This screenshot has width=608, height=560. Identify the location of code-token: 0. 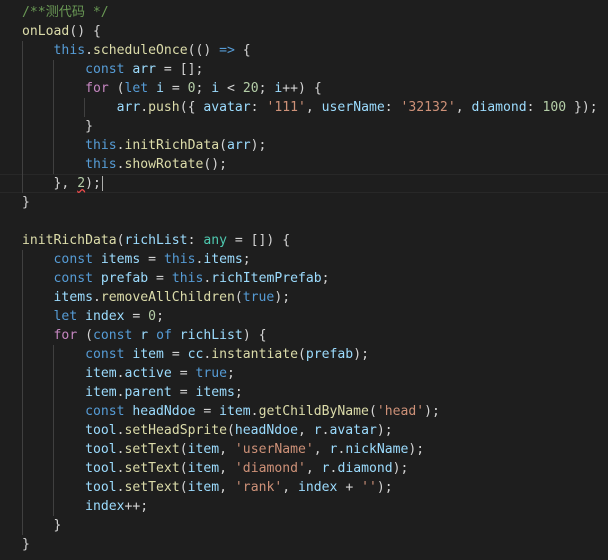
(152, 316).